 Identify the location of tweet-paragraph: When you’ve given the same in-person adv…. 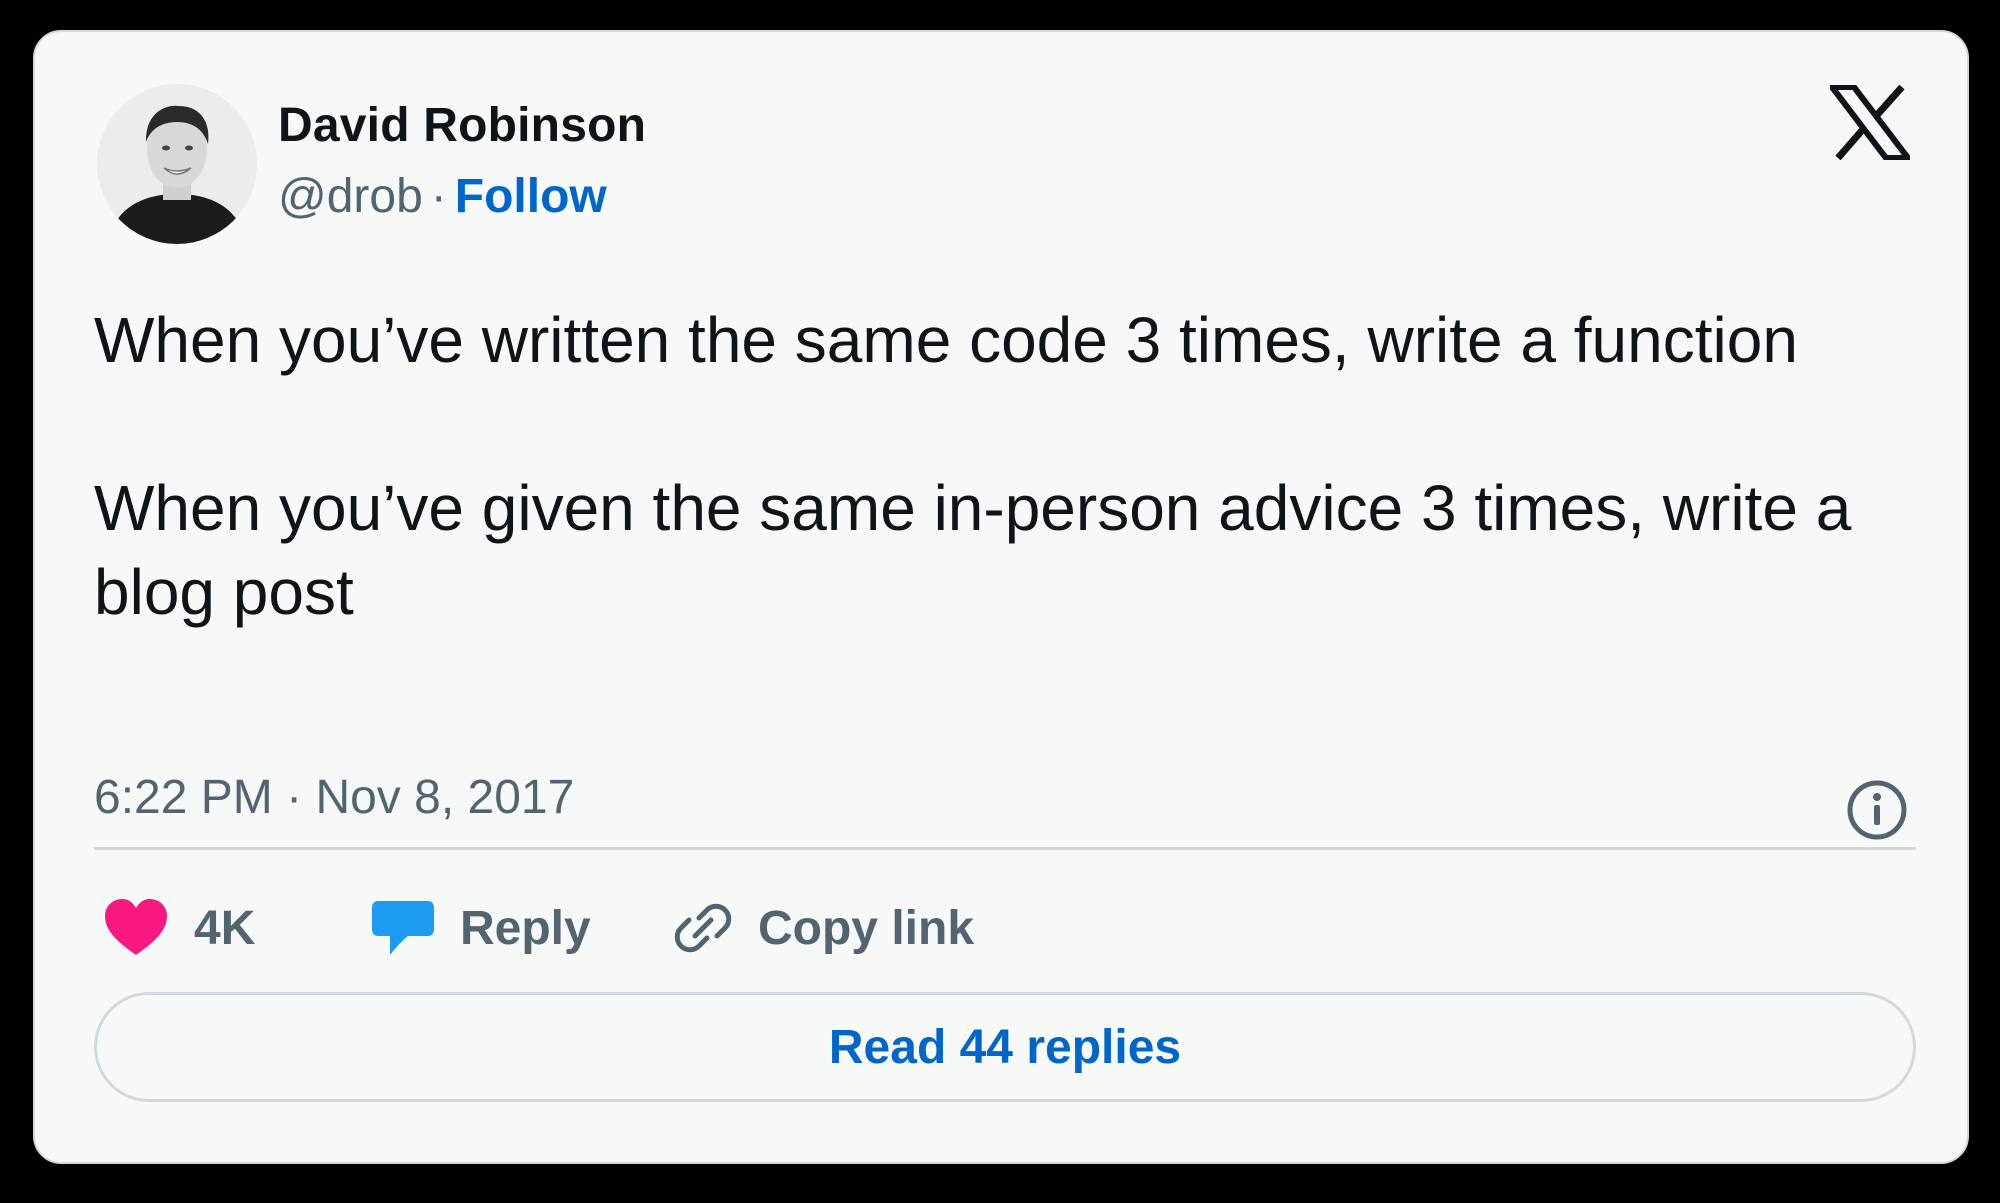
(973, 550).